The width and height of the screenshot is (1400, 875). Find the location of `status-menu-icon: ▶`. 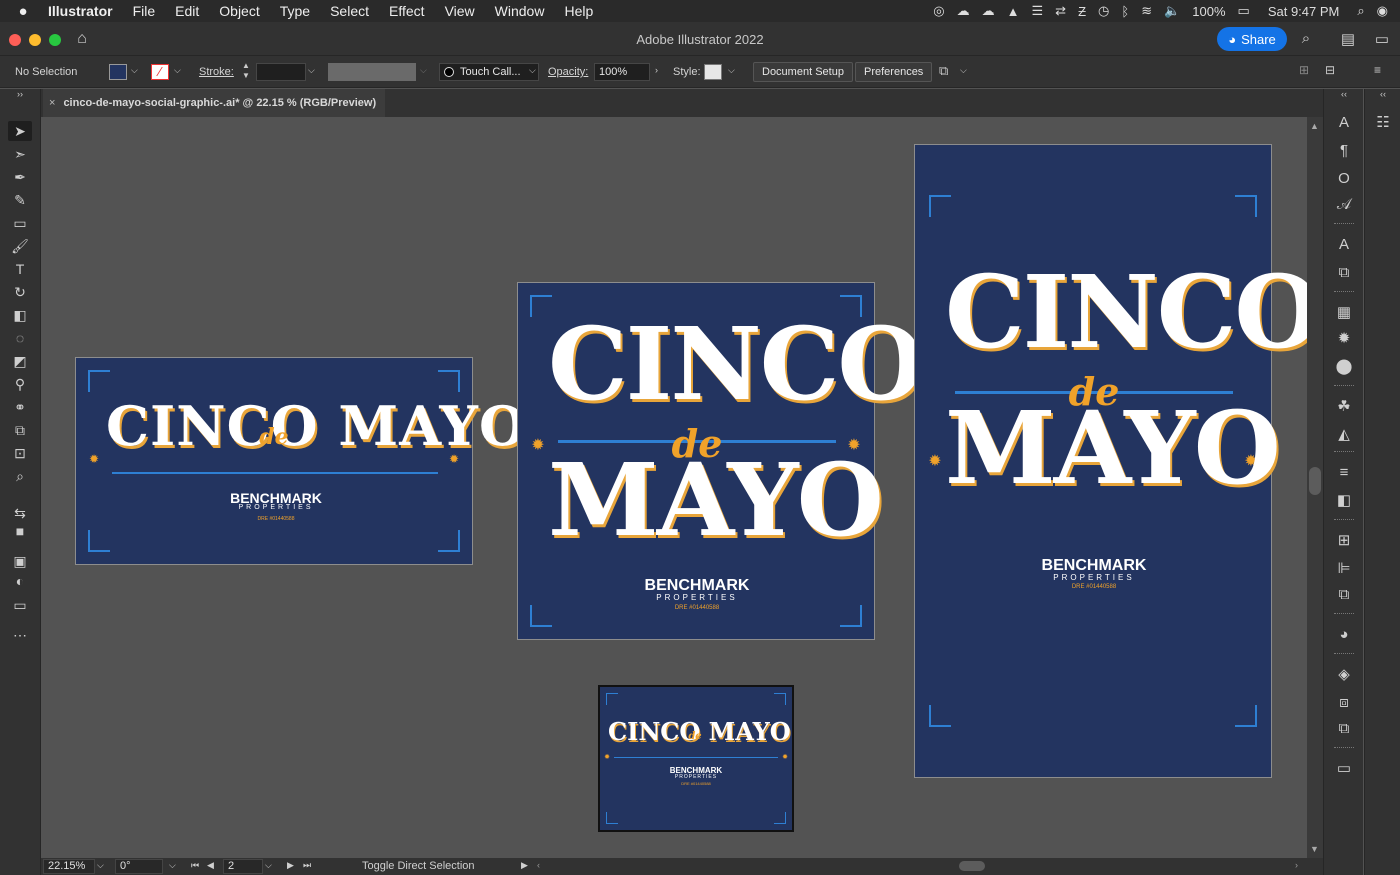

status-menu-icon: ▶ is located at coordinates (524, 865).